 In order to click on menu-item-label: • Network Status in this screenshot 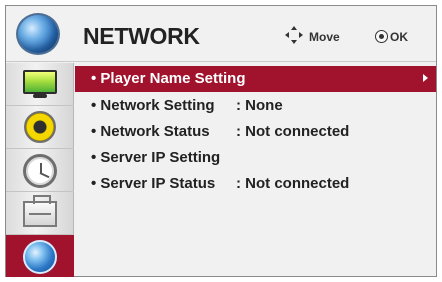, I will do `click(150, 131)`.